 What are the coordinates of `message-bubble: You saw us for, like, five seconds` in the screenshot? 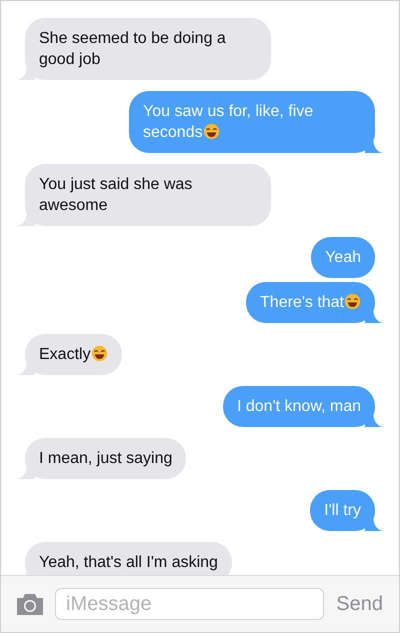 It's located at (252, 122).